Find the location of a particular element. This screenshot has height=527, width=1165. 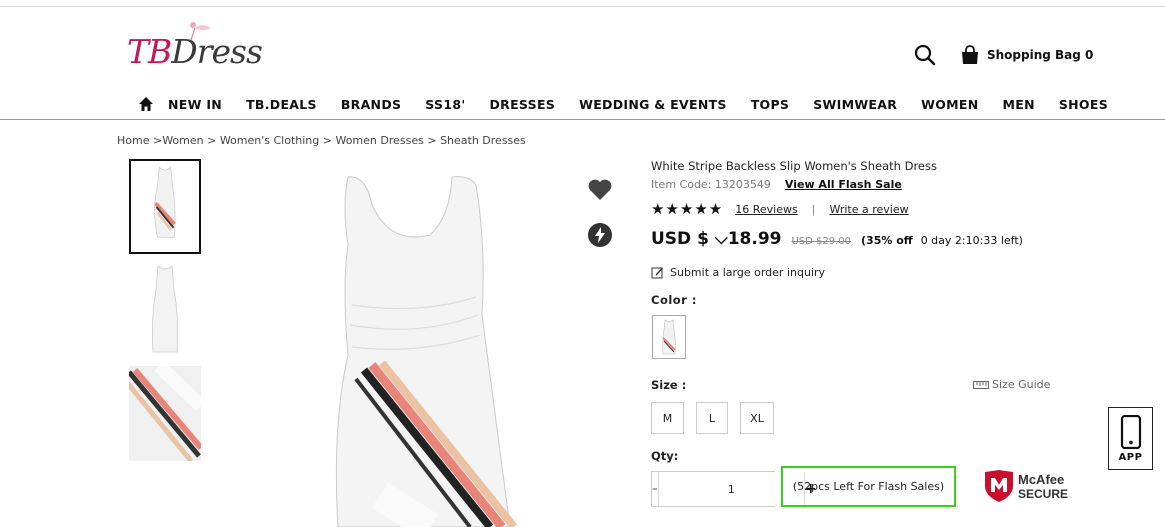

quantity-decrease-button: - is located at coordinates (655, 489).